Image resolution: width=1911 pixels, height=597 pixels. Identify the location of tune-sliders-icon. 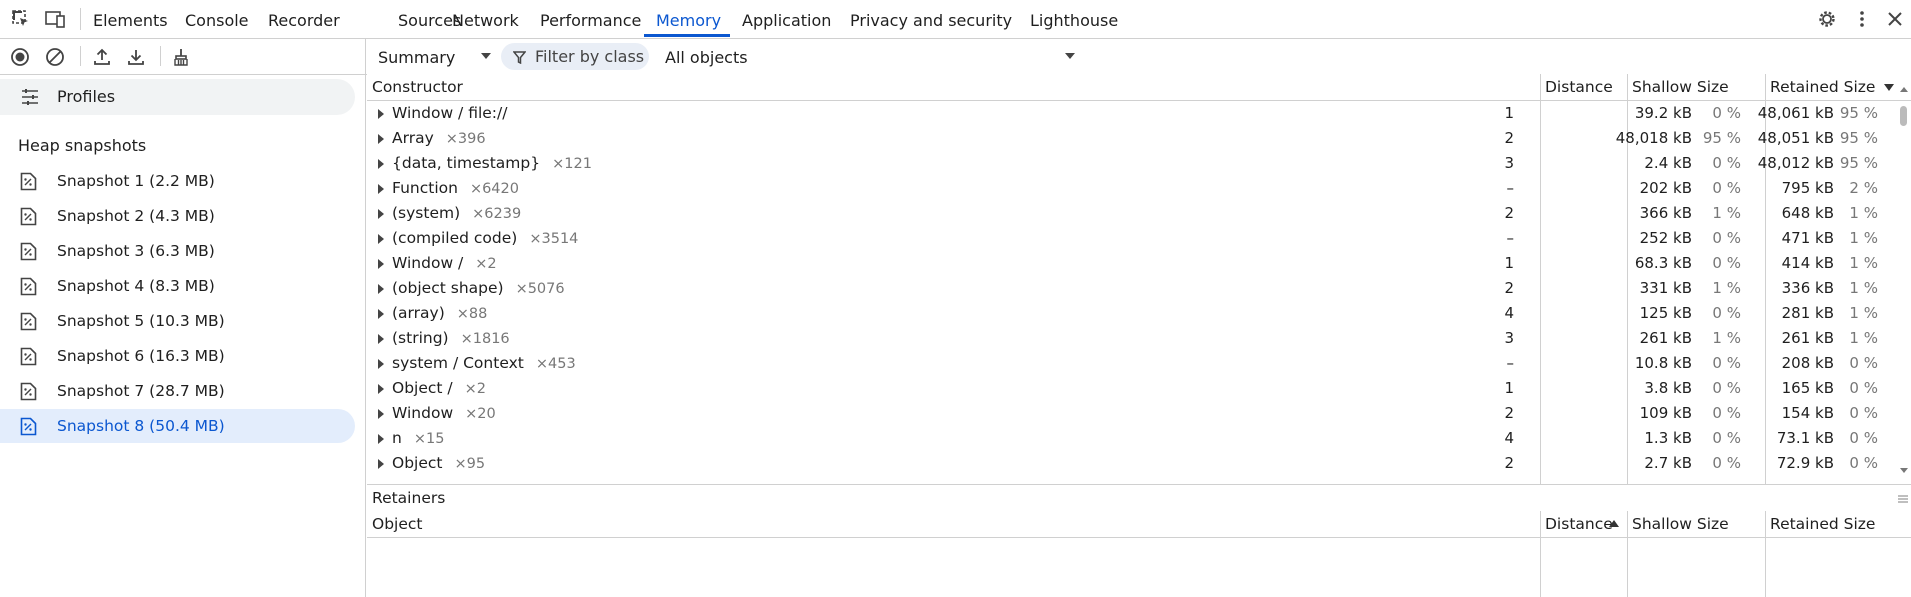
(30, 99).